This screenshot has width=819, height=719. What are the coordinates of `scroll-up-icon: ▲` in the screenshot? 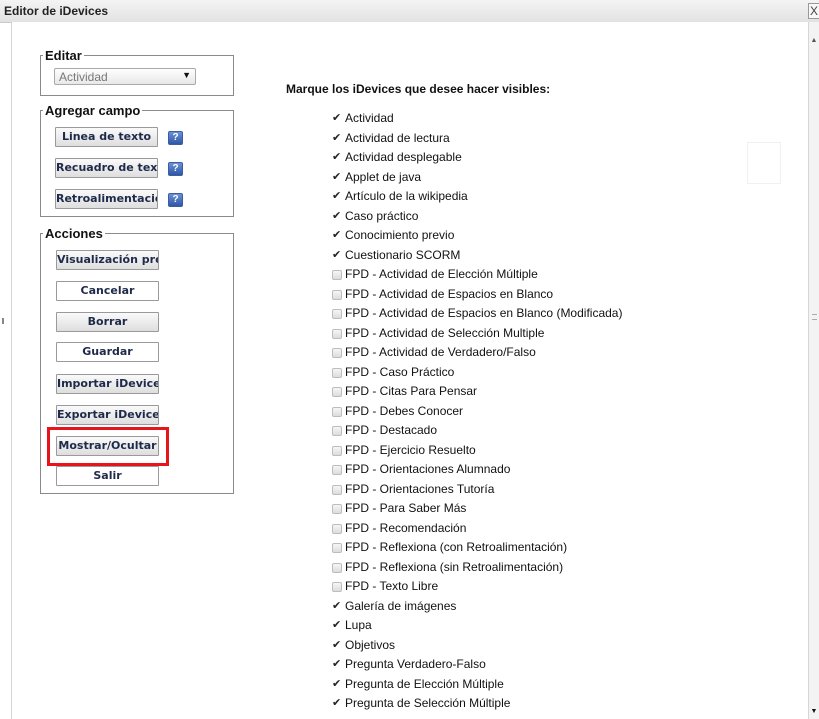 It's located at (814, 41).